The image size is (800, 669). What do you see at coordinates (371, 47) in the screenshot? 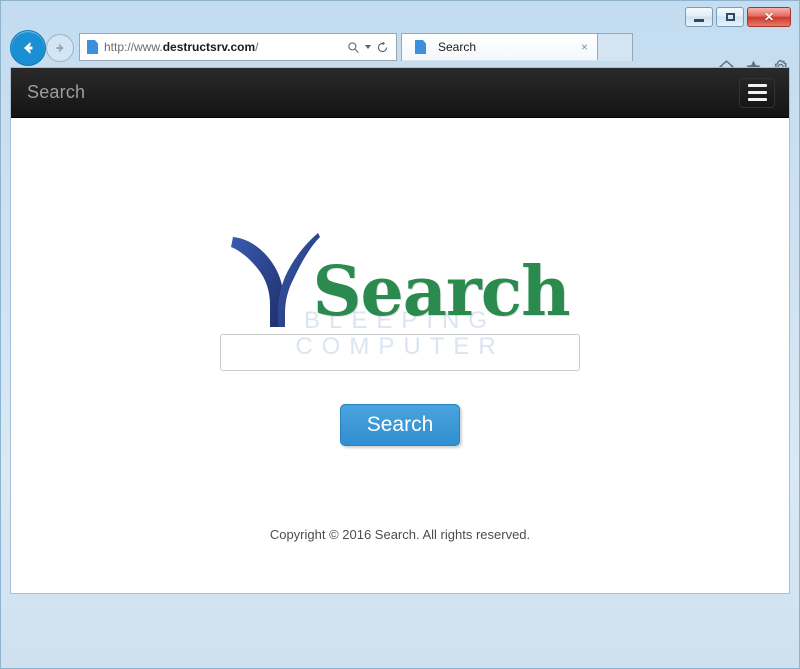
I see `address-bar-icons` at bounding box center [371, 47].